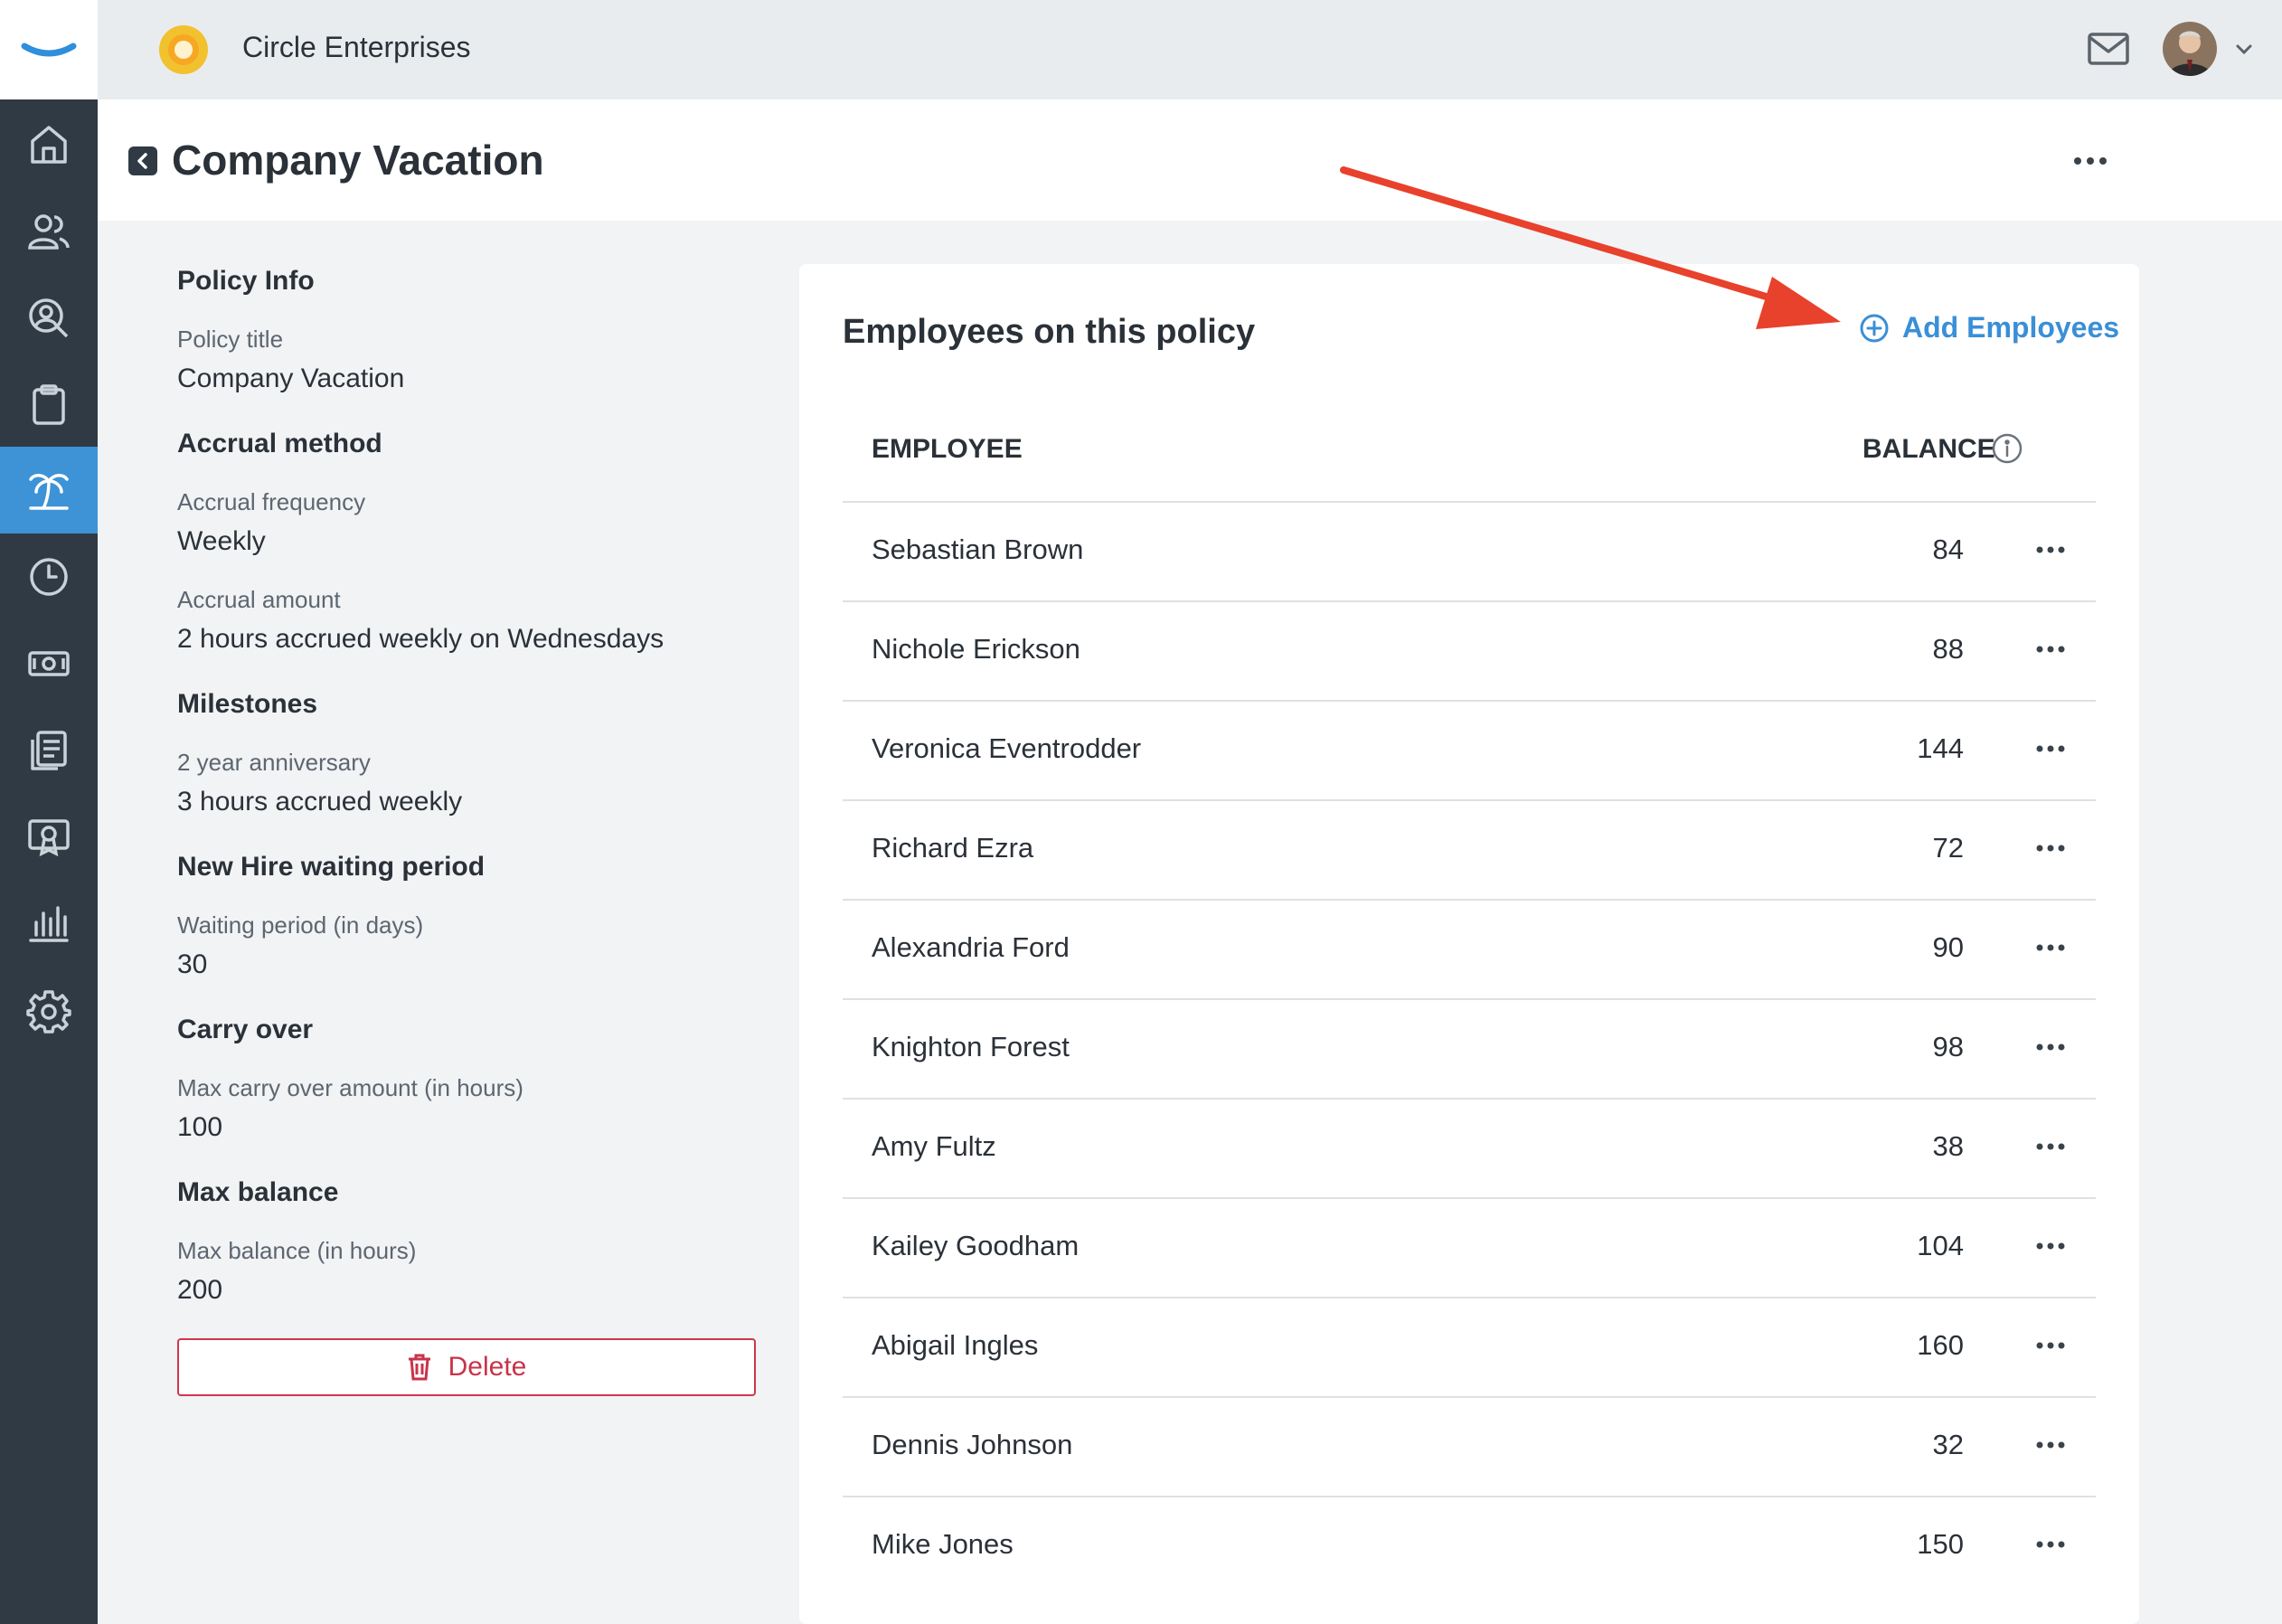  I want to click on employee-balance: 160, so click(1940, 1345).